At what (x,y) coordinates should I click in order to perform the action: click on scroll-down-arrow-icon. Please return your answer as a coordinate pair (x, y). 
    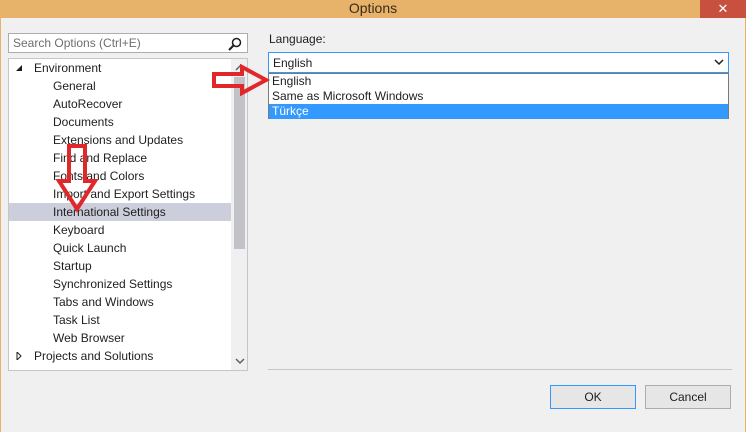
    Looking at the image, I should click on (240, 361).